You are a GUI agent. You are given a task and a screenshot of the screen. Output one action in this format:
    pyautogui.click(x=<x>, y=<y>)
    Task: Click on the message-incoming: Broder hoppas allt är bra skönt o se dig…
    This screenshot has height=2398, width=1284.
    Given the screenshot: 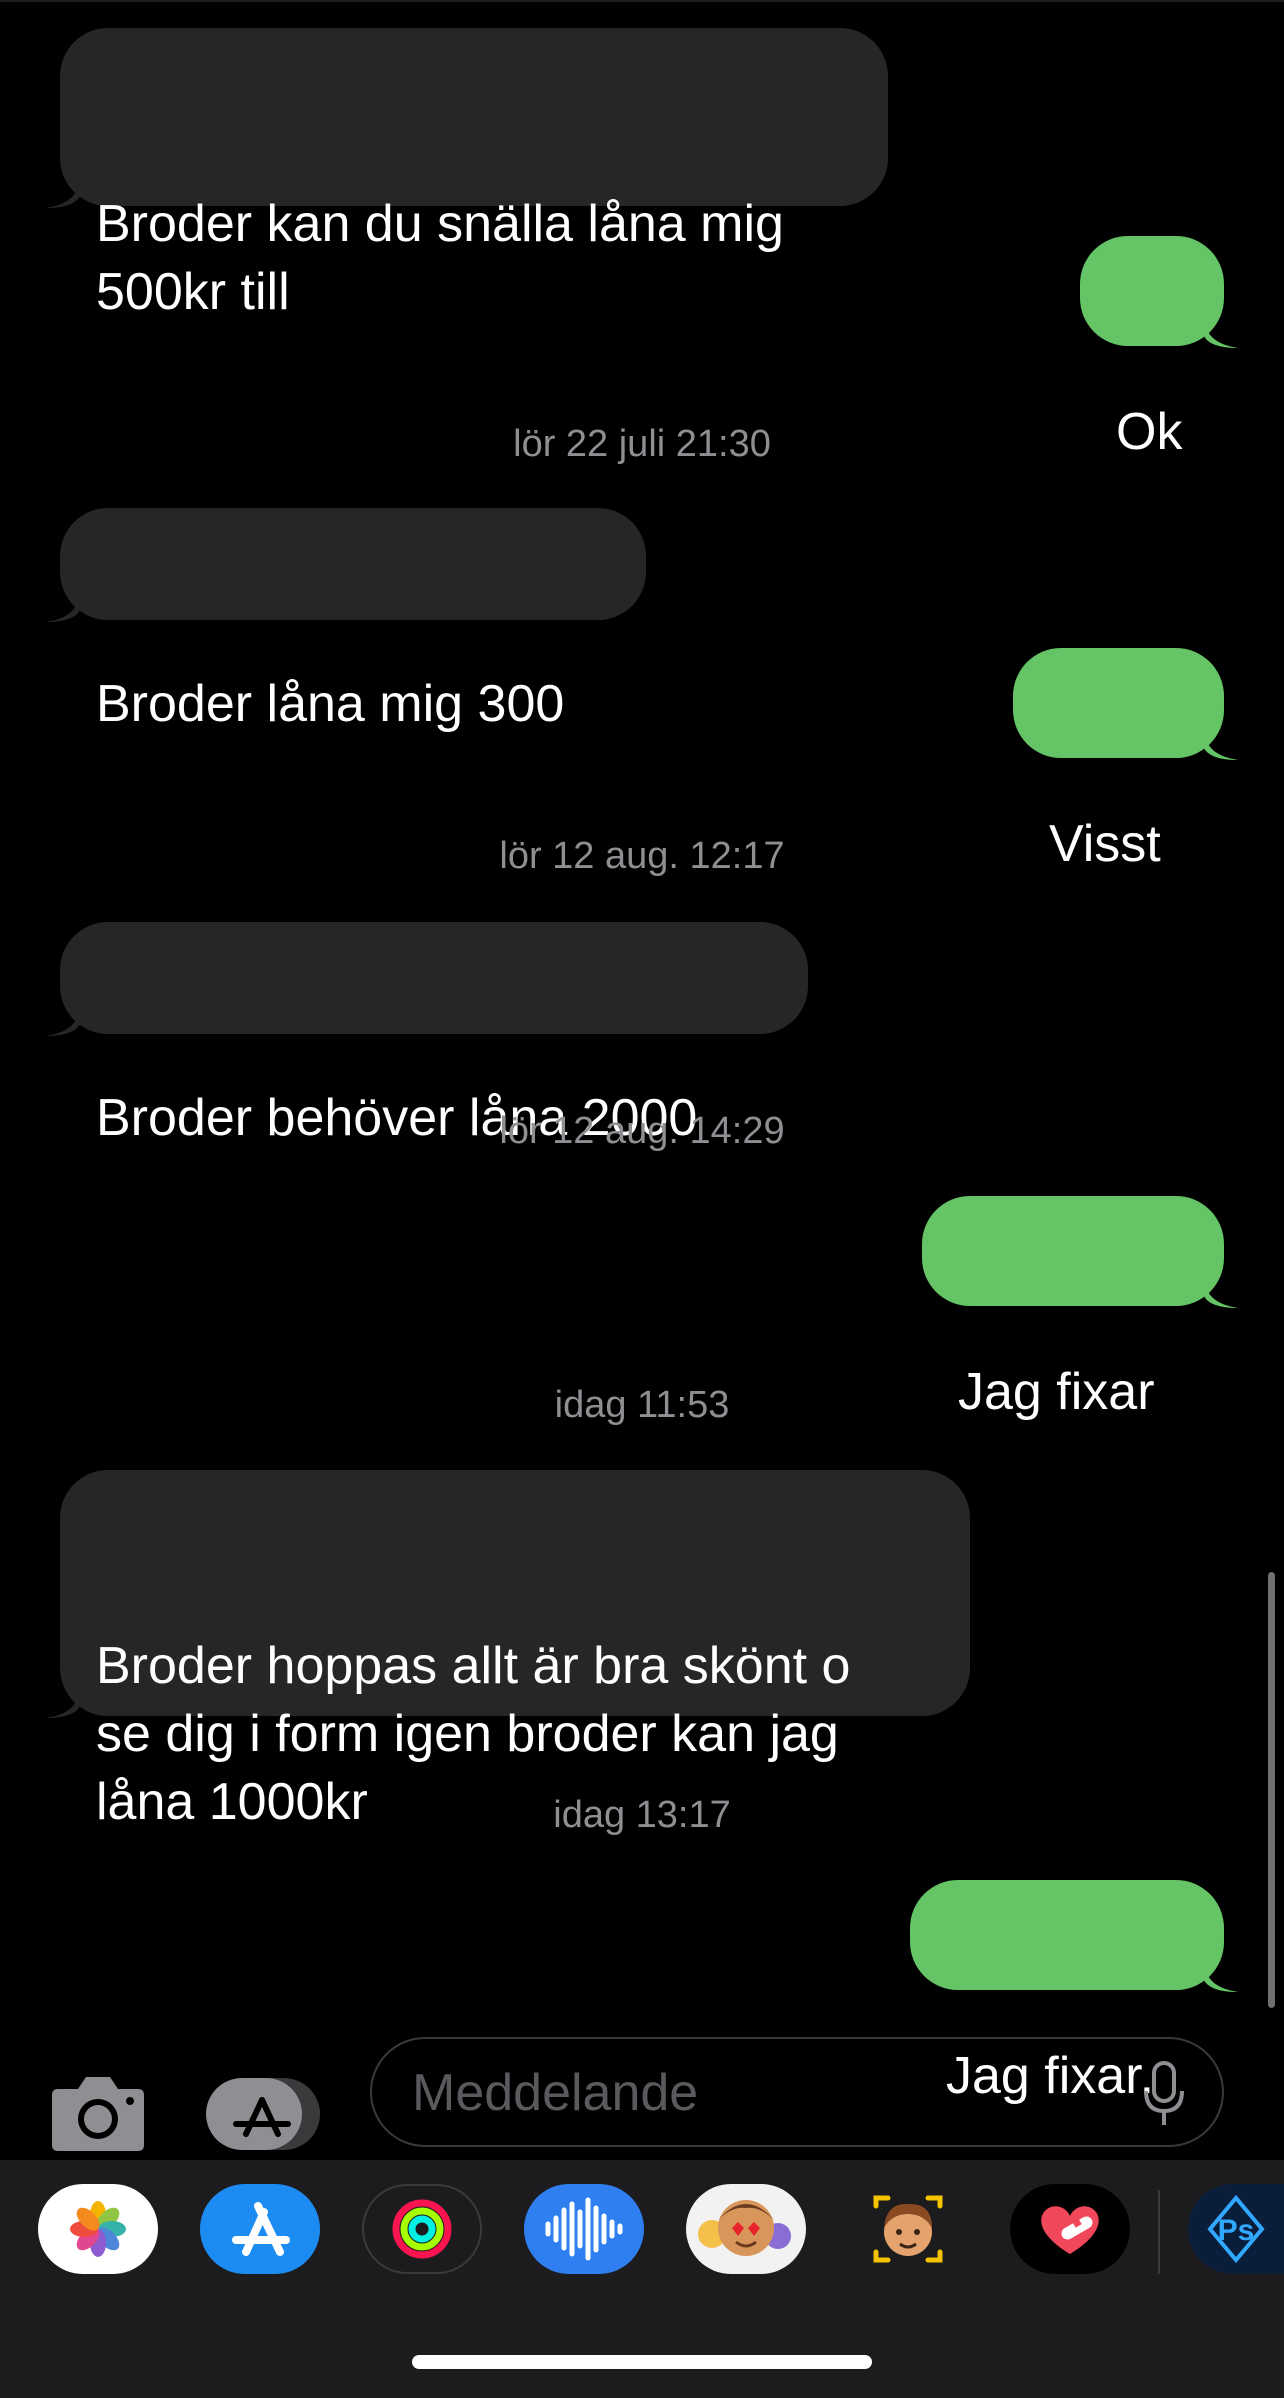 What is the action you would take?
    pyautogui.click(x=508, y=1650)
    